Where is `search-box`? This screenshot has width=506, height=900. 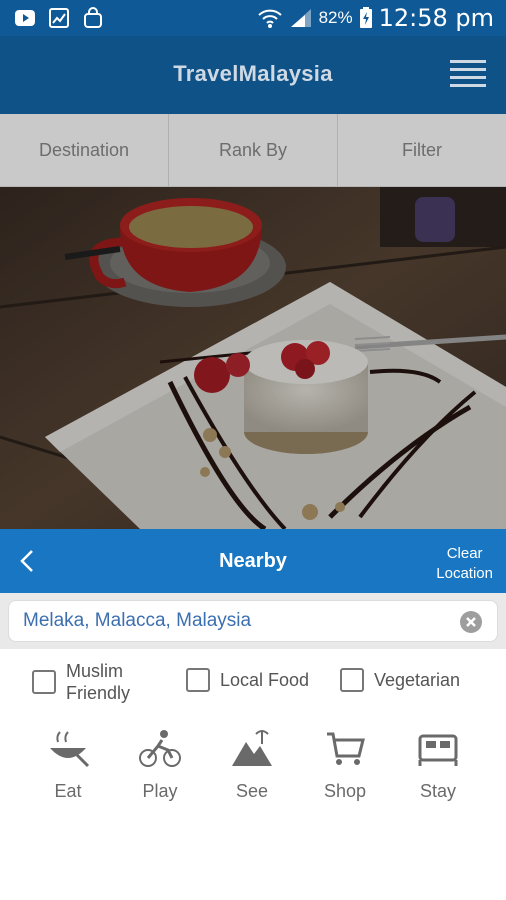 search-box is located at coordinates (253, 621).